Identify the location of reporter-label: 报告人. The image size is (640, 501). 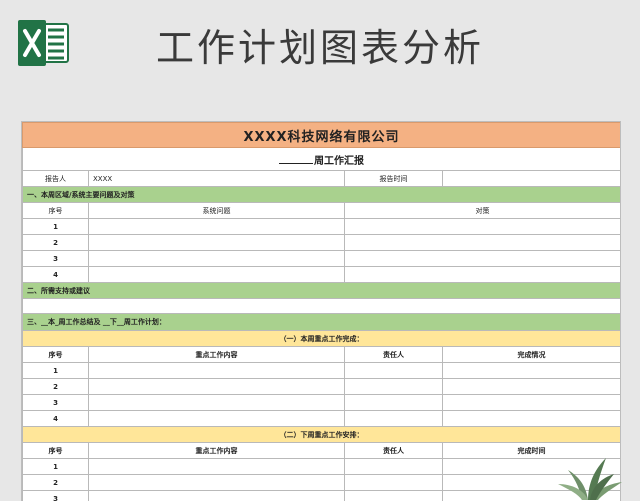
(56, 179).